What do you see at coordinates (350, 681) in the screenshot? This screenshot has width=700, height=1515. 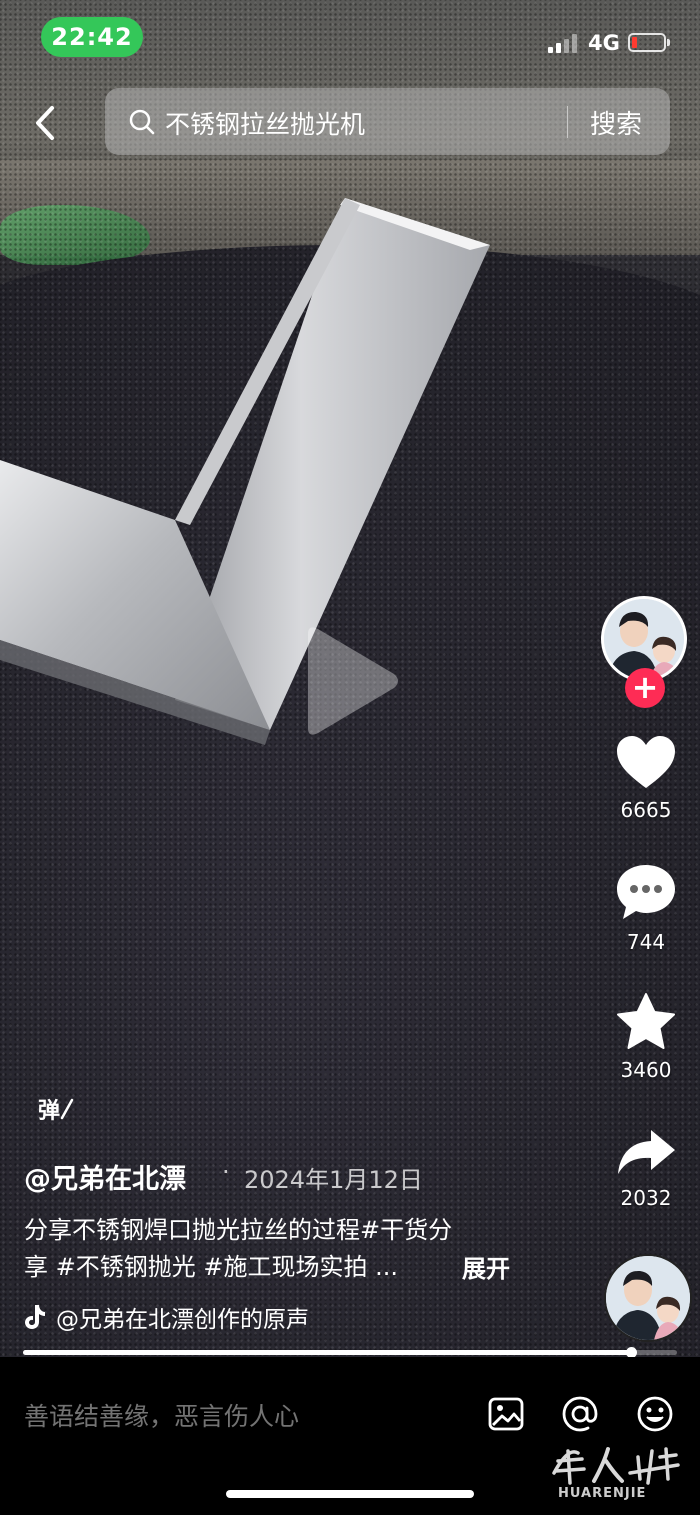 I see `play-icon` at bounding box center [350, 681].